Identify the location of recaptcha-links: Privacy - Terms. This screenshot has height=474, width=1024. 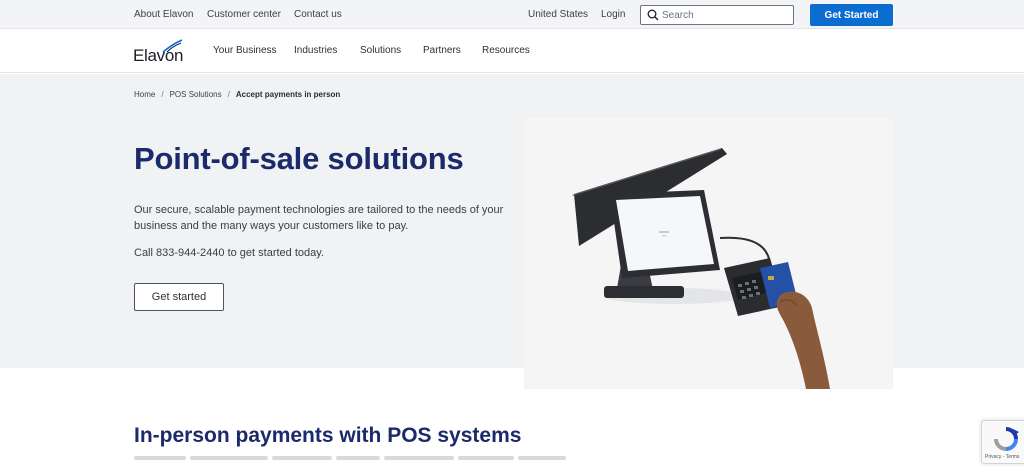
(1002, 457).